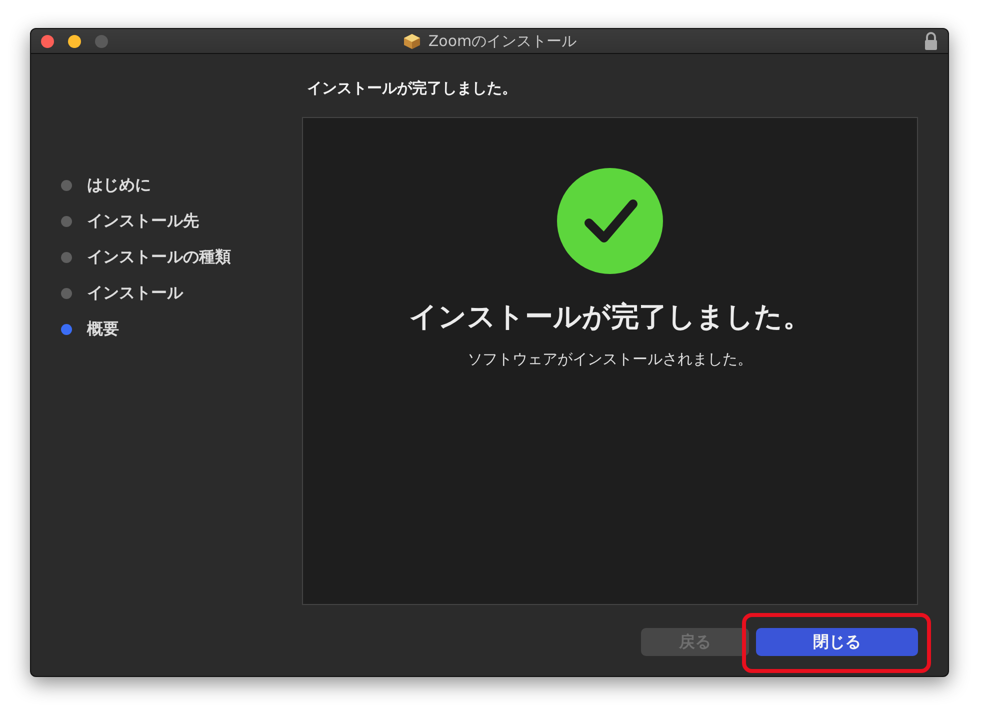  What do you see at coordinates (135, 293) in the screenshot?
I see `step-label: インストール` at bounding box center [135, 293].